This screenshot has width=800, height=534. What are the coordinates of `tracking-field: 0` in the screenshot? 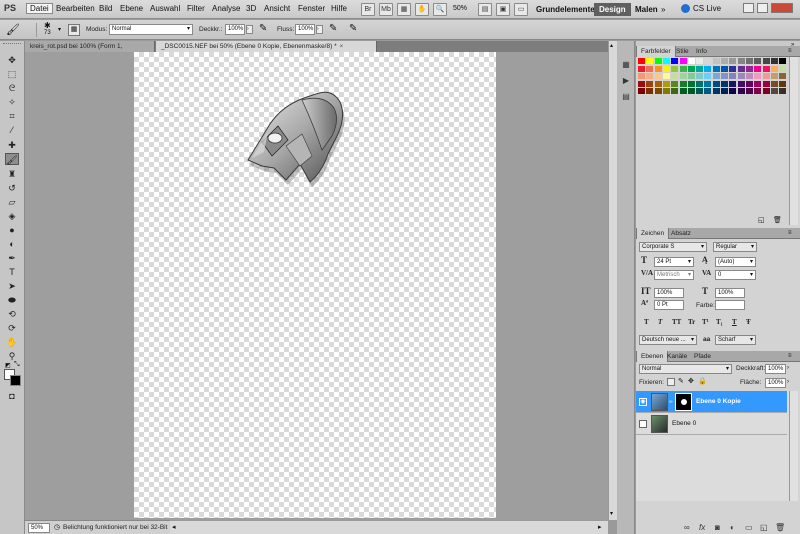 It's located at (735, 275).